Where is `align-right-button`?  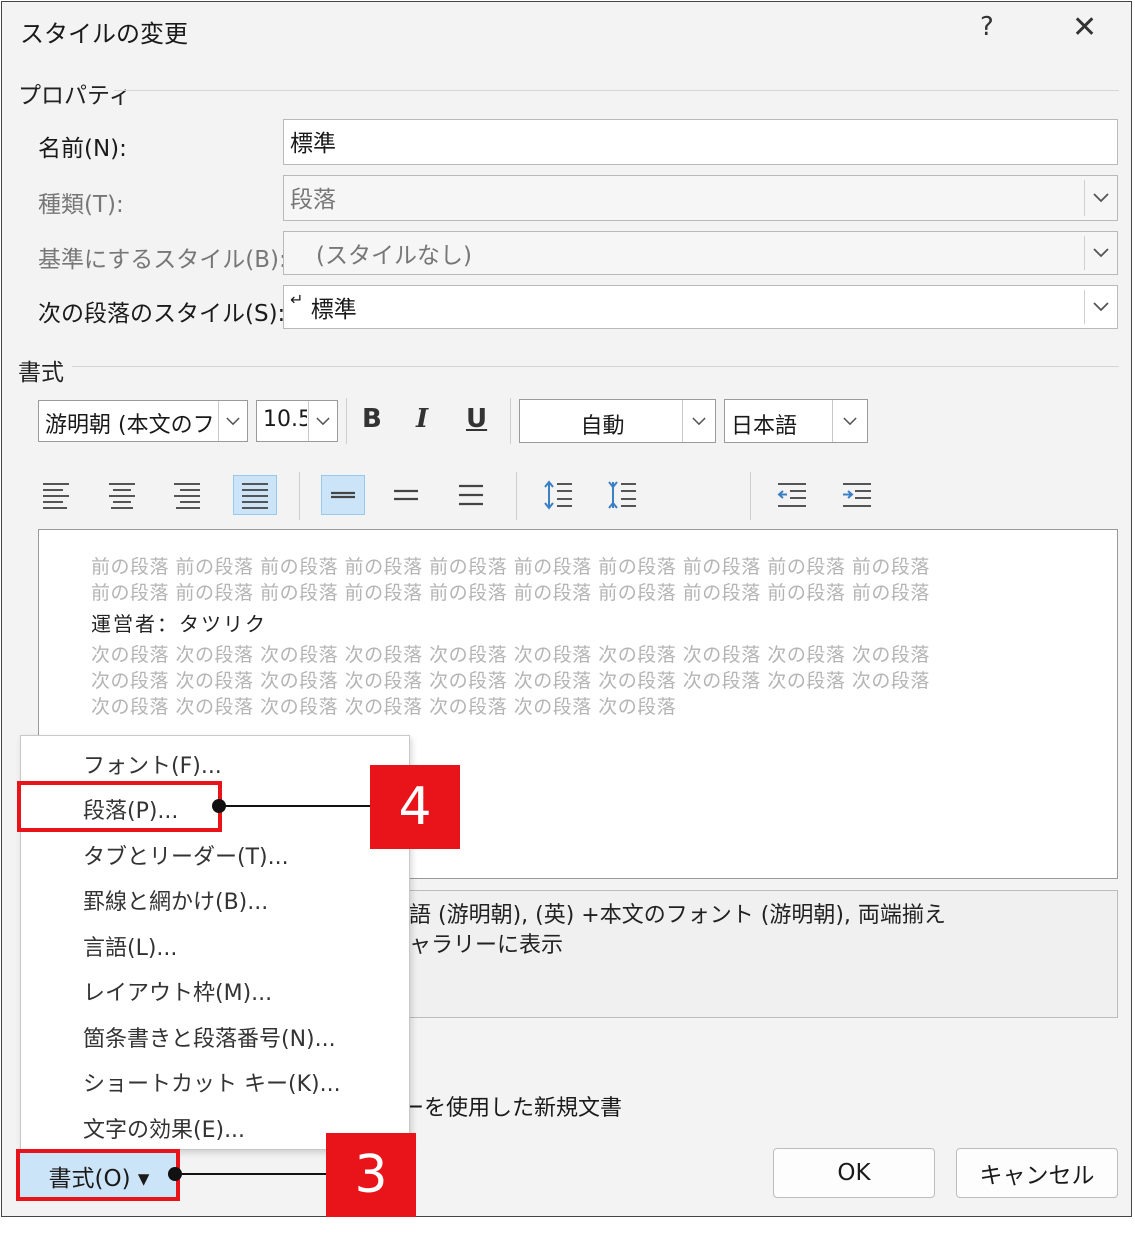 align-right-button is located at coordinates (187, 495).